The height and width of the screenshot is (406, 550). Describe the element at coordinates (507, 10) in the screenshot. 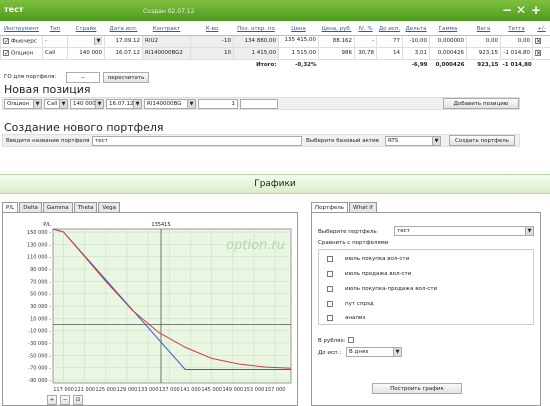

I see `minus-icon: −` at that location.